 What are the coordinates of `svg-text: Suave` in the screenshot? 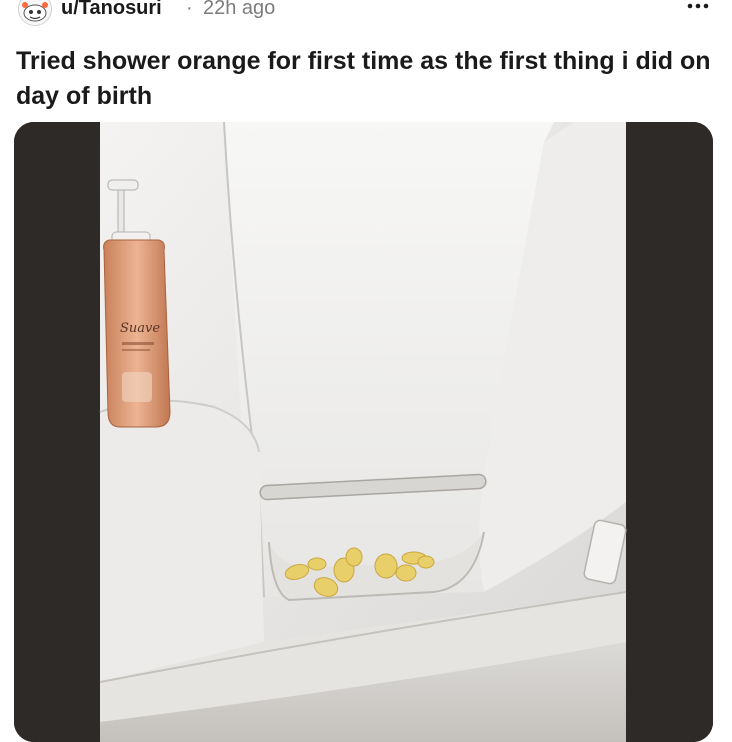 It's located at (140, 328).